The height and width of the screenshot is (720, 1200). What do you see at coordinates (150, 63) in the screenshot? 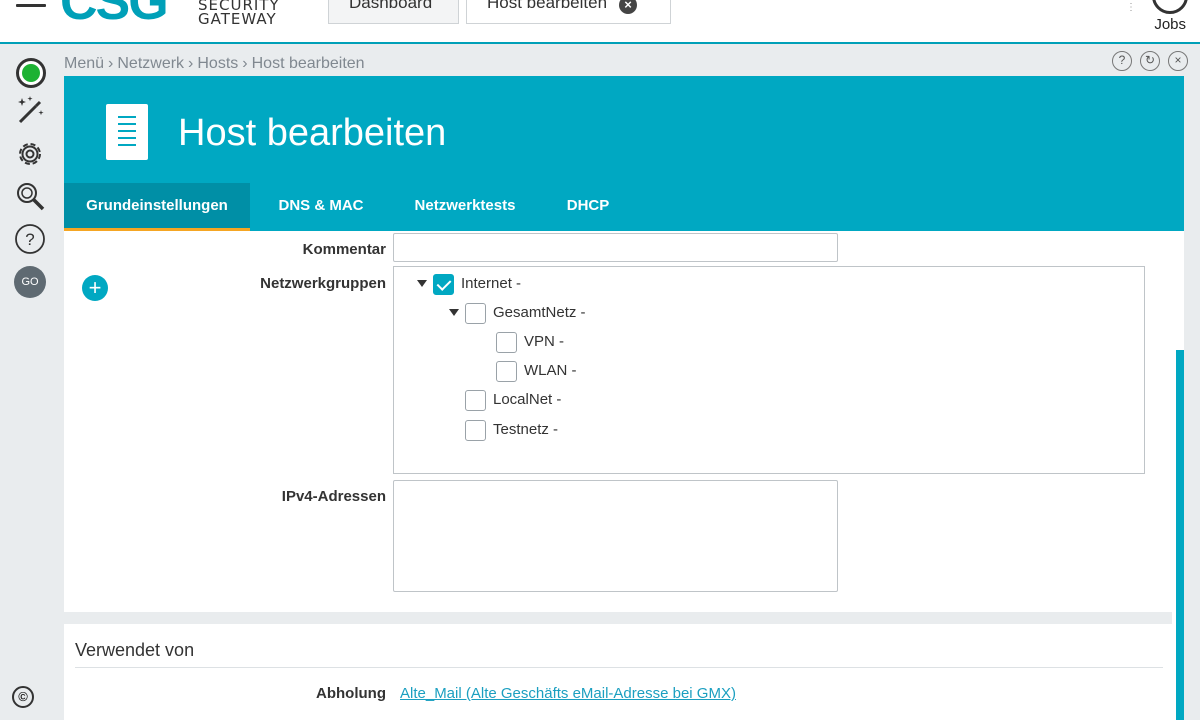
I see `breadcrumb-item-netzwerk: Netzwerk` at bounding box center [150, 63].